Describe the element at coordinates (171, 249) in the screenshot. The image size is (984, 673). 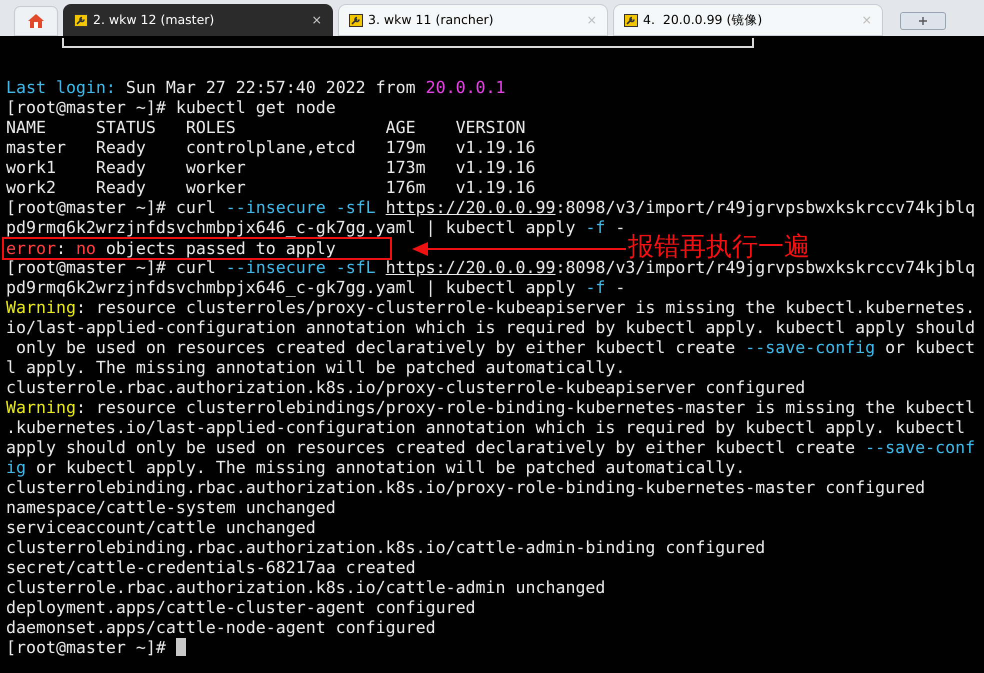
I see `terminal-line: error: no objects passed to apply` at that location.